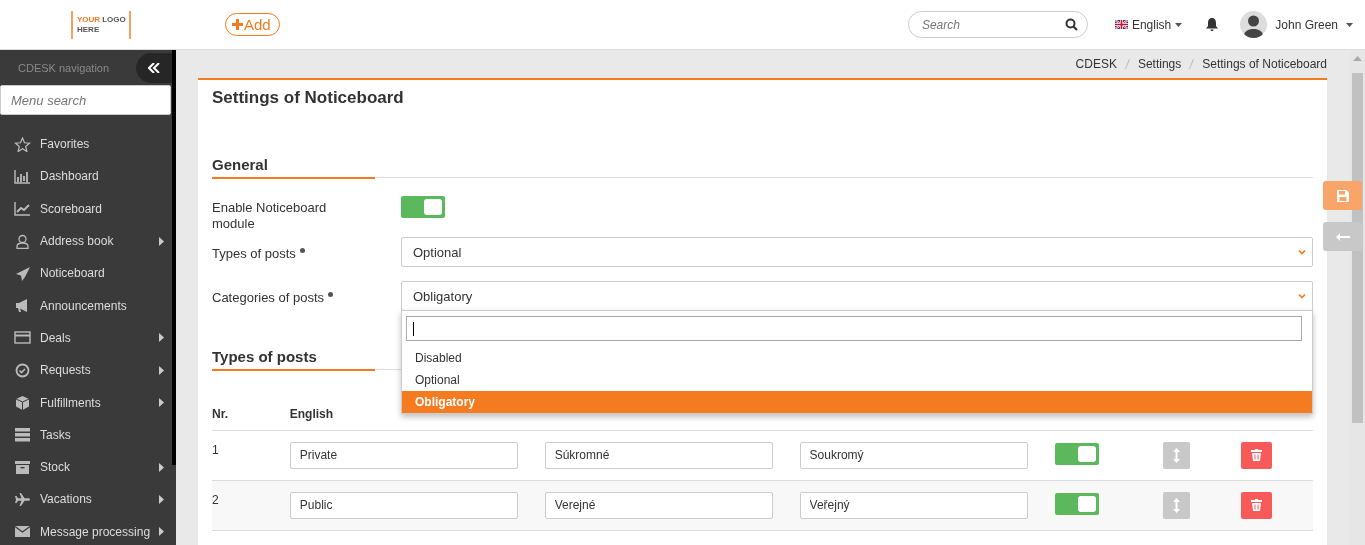 The image size is (1365, 545). I want to click on sidebar-item: Address book, so click(88, 241).